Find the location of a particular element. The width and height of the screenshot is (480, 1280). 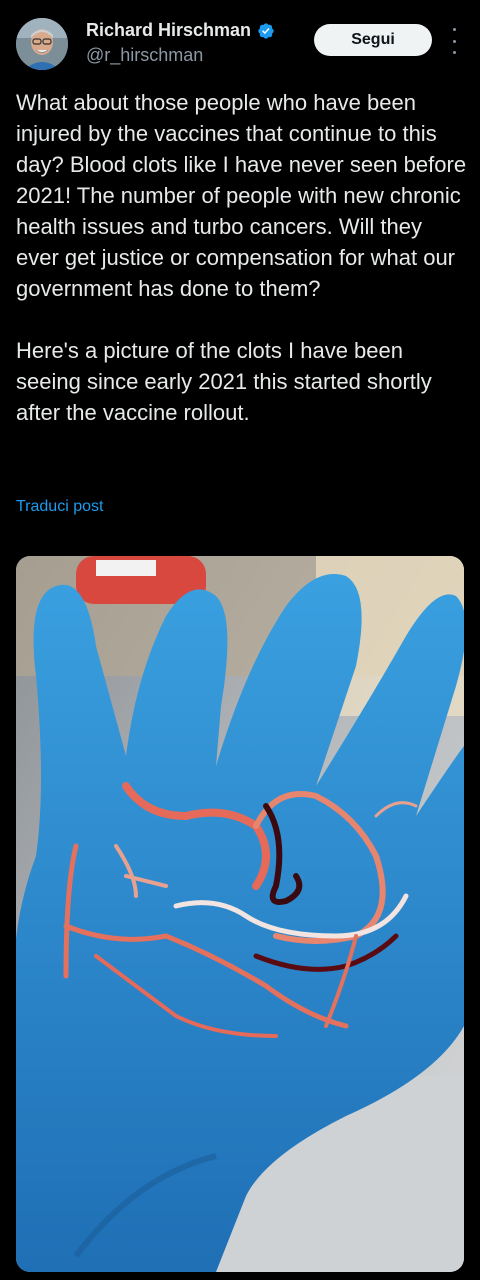

more-options-icon is located at coordinates (454, 41).